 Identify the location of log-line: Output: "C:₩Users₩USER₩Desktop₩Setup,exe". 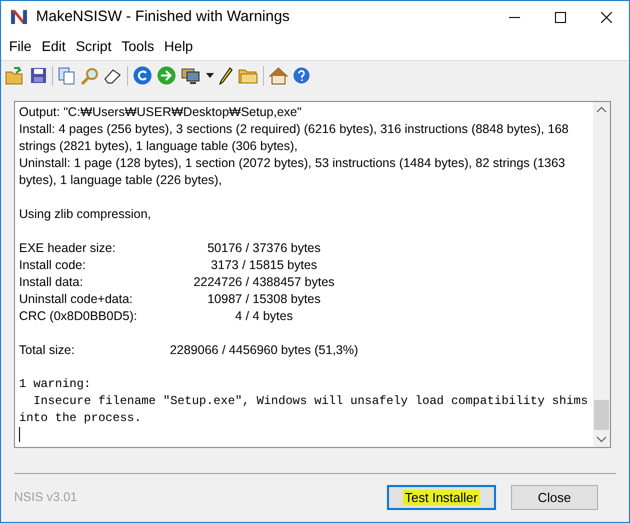
(161, 112).